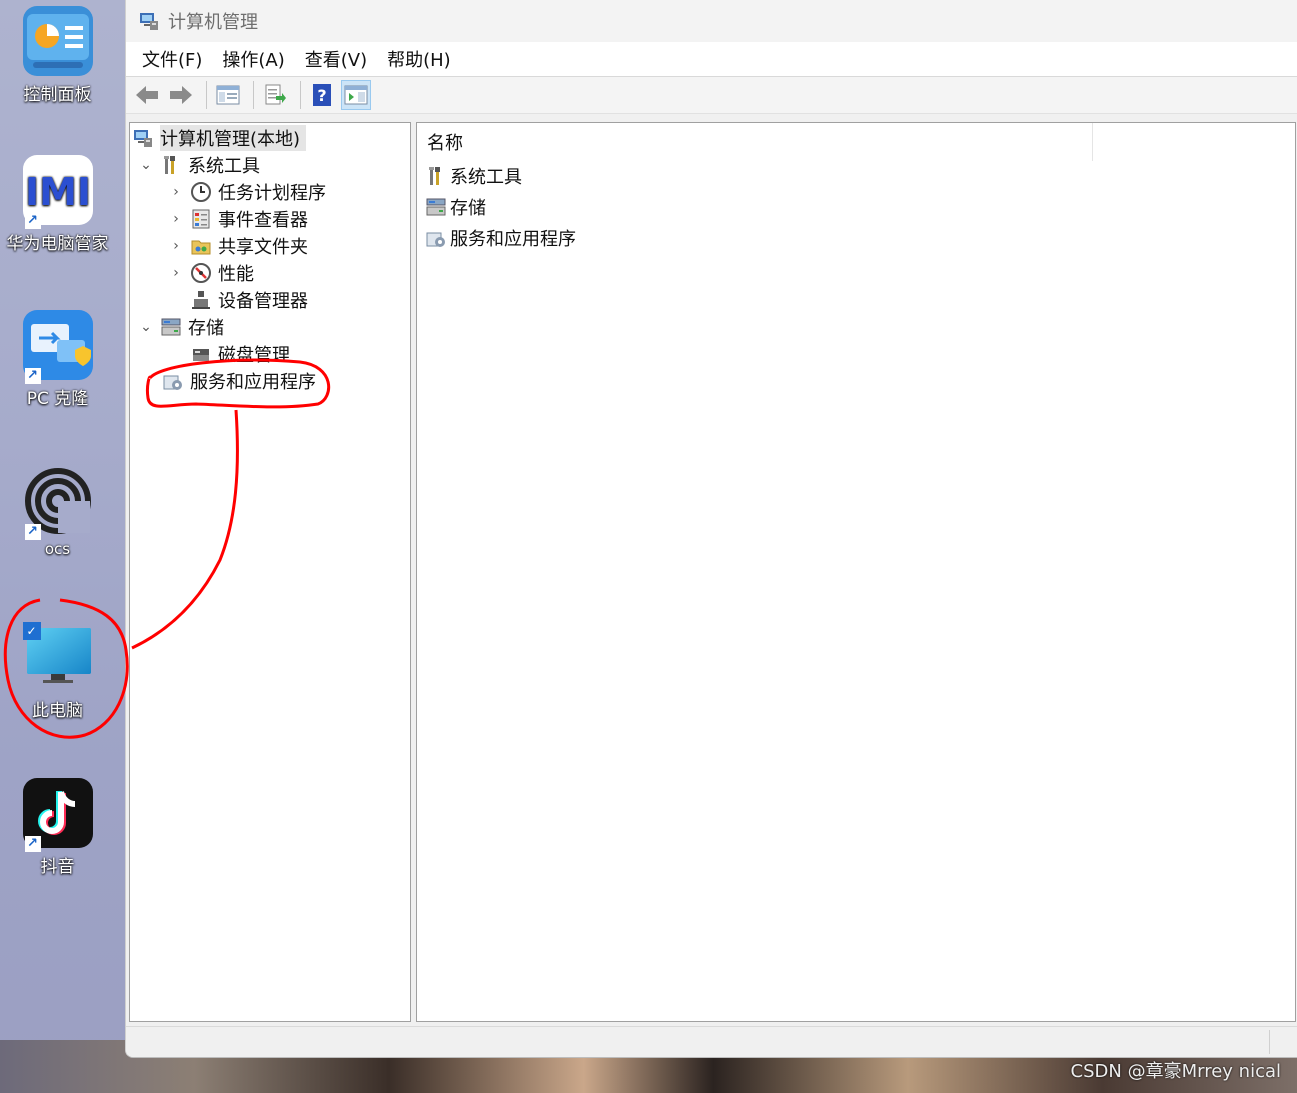 This screenshot has height=1093, width=1297. Describe the element at coordinates (206, 328) in the screenshot. I see `tree-node-label: 存储` at that location.